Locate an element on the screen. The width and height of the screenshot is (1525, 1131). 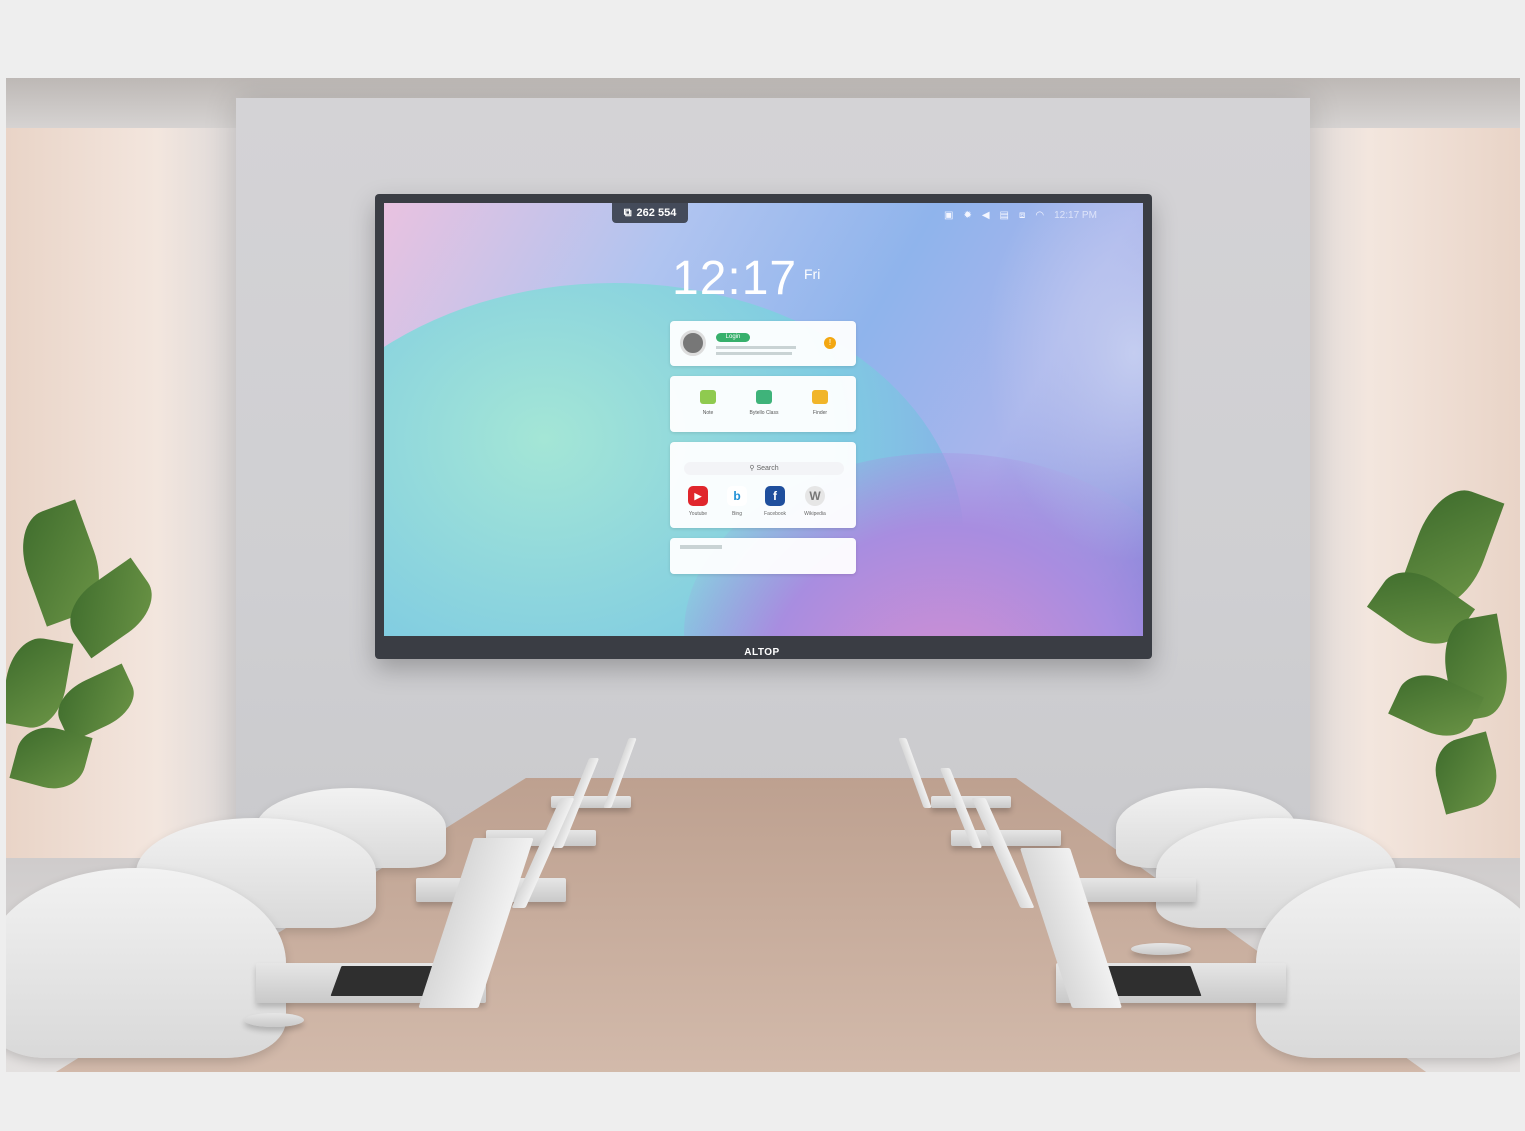
volume-icon: ◀ is located at coordinates (986, 215).